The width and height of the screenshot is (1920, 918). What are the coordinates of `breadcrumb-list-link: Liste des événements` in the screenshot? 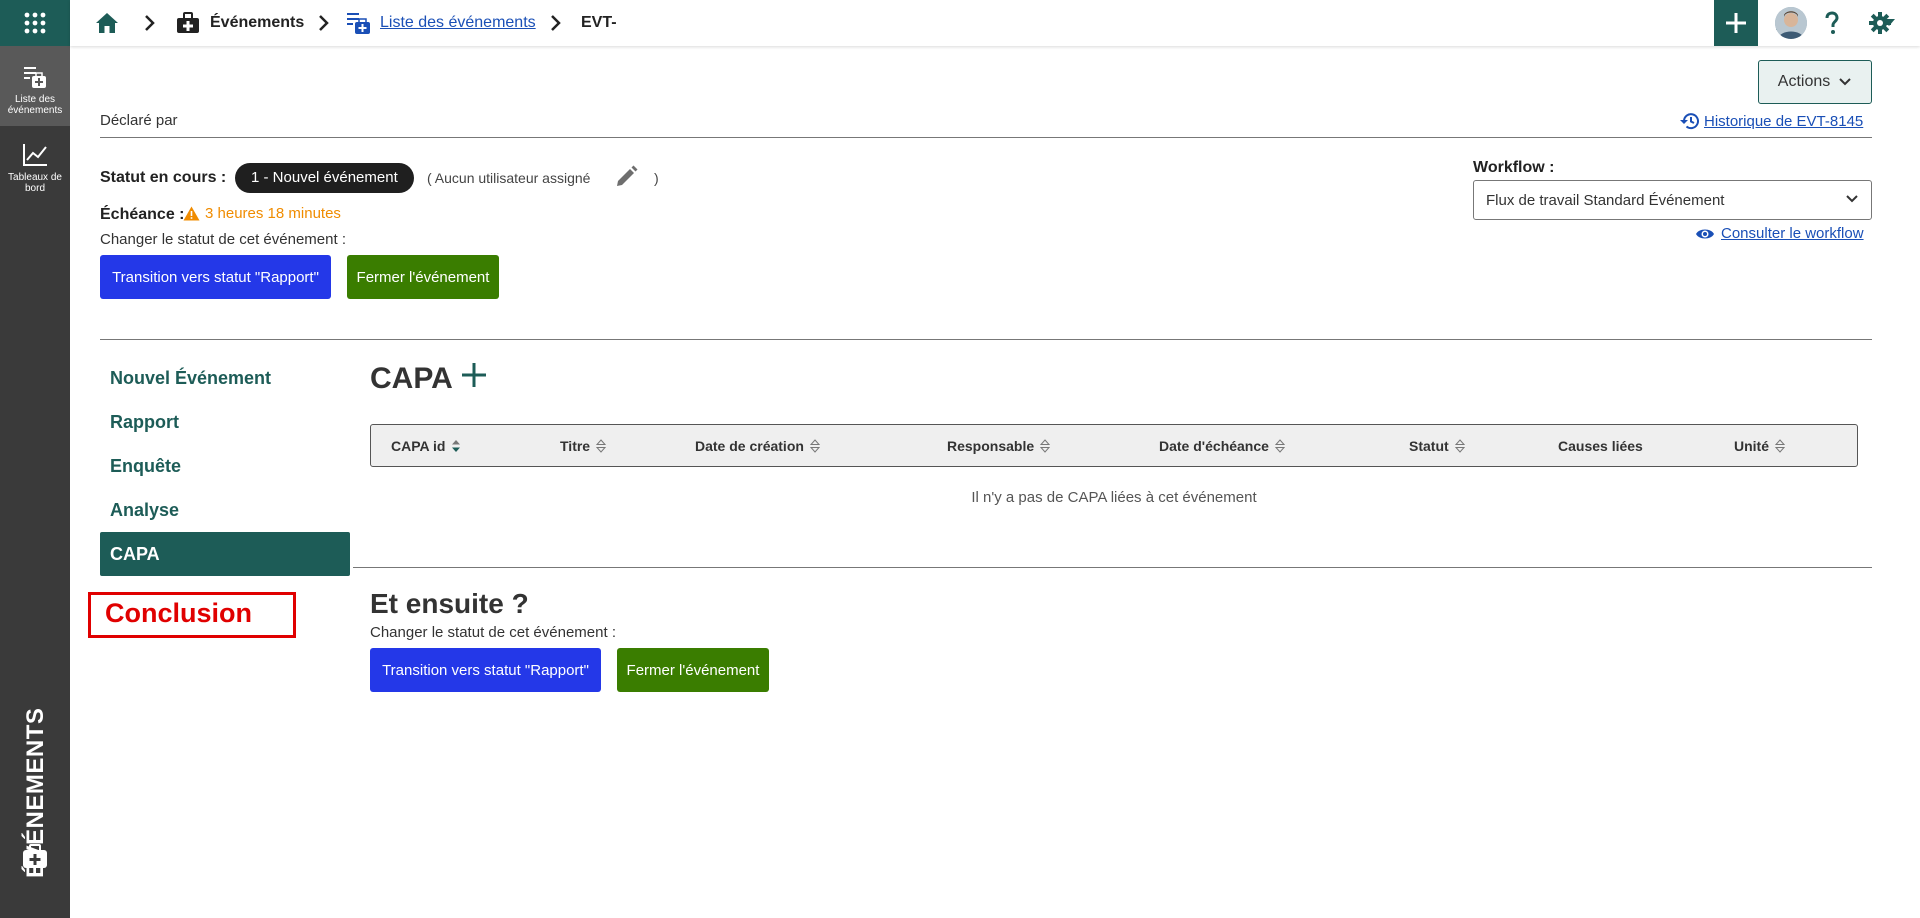 It's located at (458, 23).